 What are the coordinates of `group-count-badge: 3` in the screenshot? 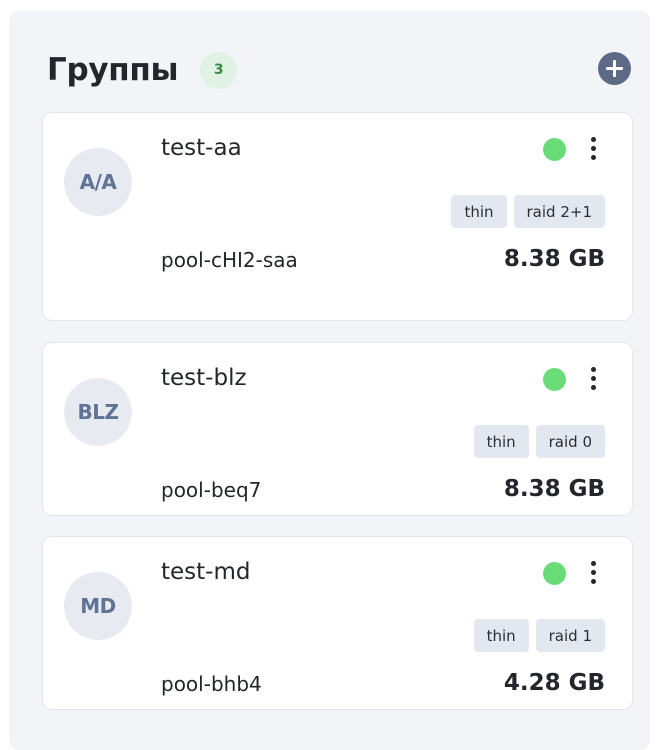 It's located at (219, 70).